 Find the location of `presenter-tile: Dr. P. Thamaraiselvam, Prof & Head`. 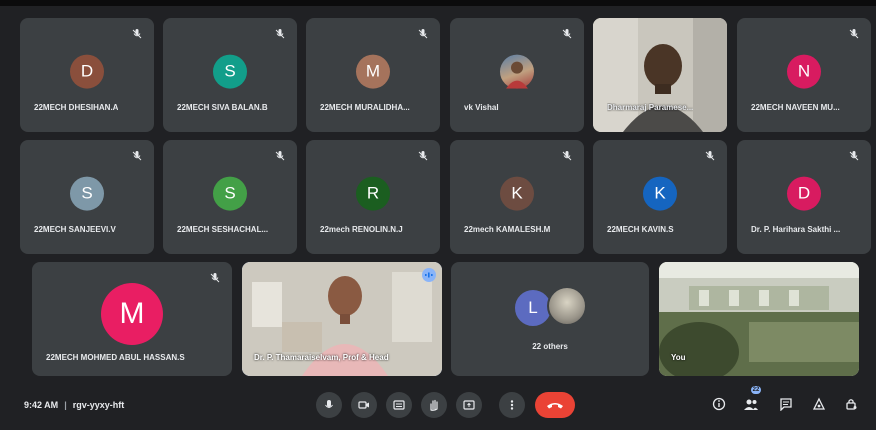

presenter-tile: Dr. P. Thamaraiselvam, Prof & Head is located at coordinates (342, 319).